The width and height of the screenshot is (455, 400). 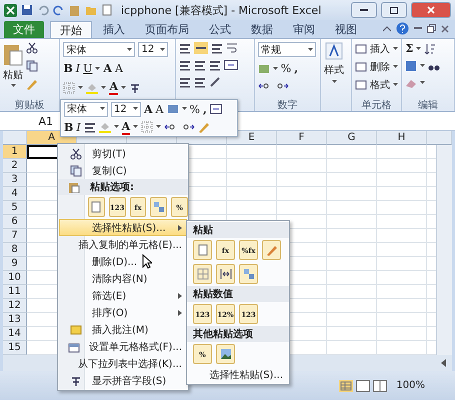 I want to click on menu-item: 显示拼音字段(S), so click(x=123, y=380).